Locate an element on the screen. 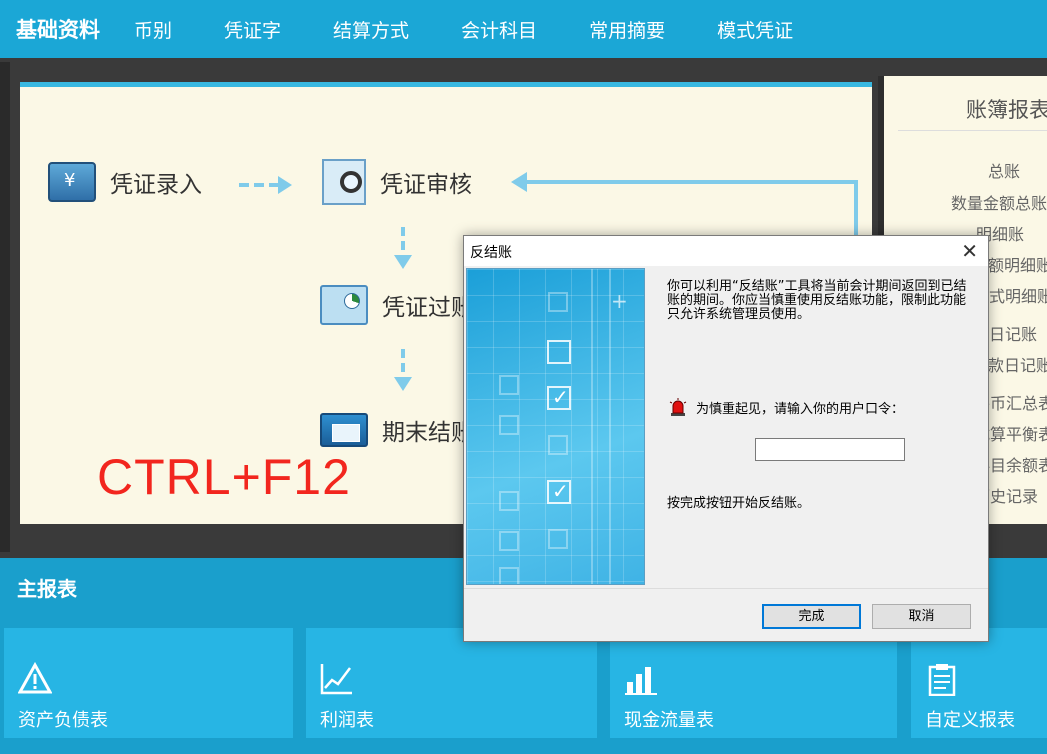 The height and width of the screenshot is (754, 1047). nav-item-template-voucher: 模式凭证 is located at coordinates (755, 29).